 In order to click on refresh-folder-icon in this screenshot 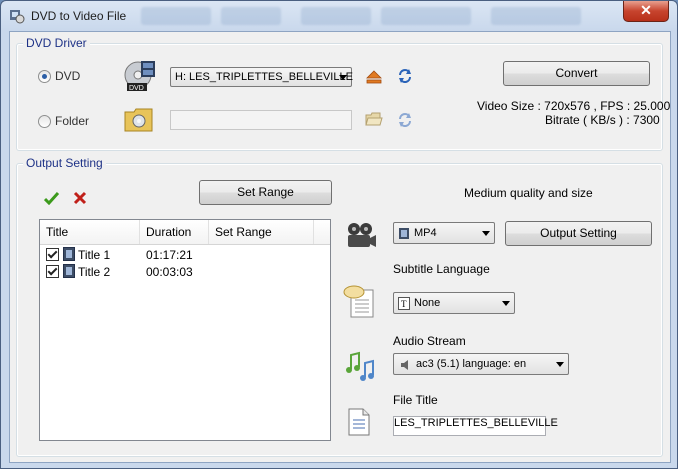, I will do `click(405, 120)`.